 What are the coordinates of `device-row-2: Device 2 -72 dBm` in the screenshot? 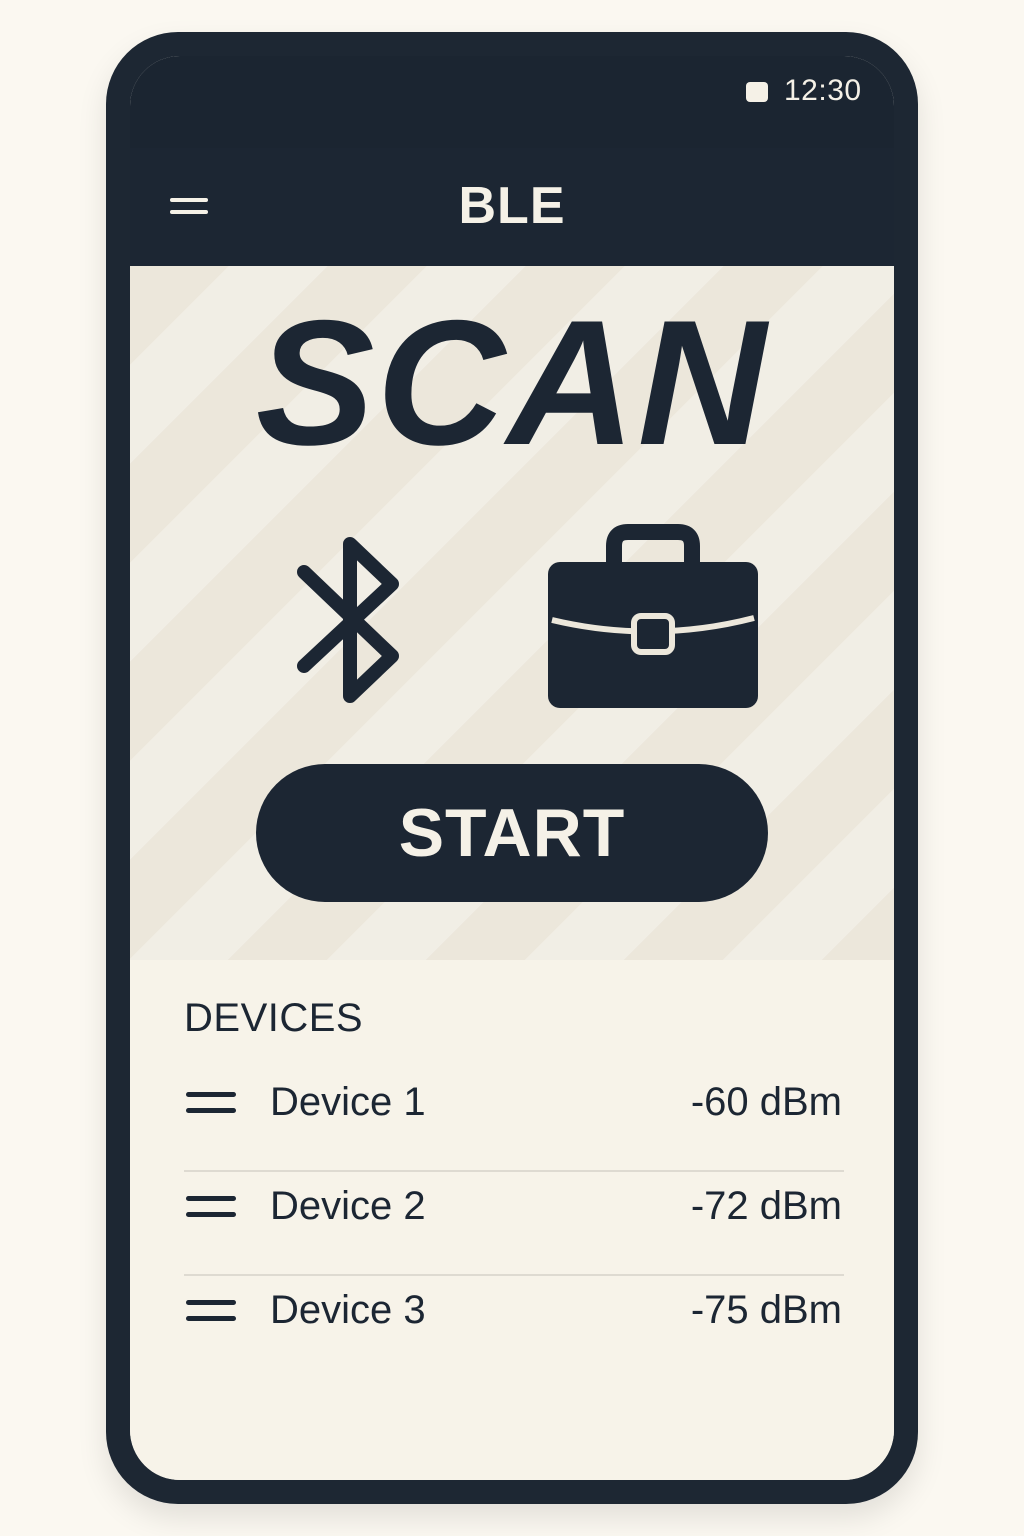 It's located at (514, 1223).